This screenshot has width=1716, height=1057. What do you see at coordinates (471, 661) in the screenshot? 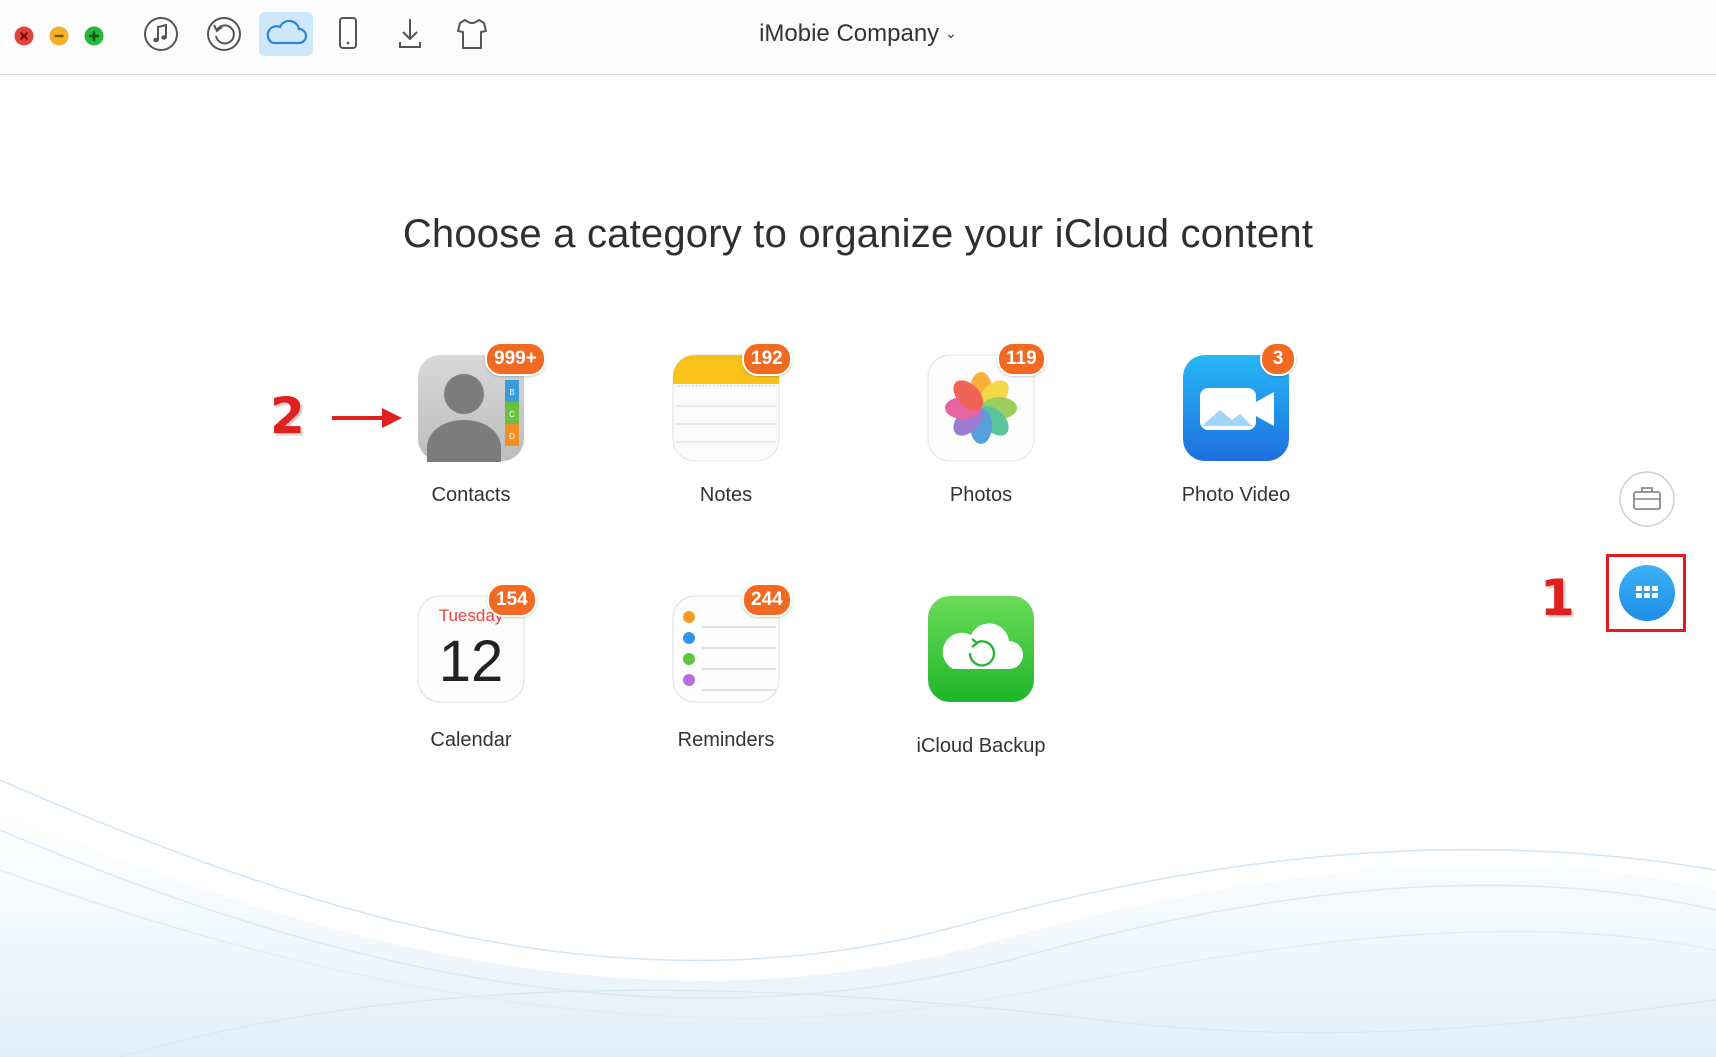
I see `calendar-date: 12` at bounding box center [471, 661].